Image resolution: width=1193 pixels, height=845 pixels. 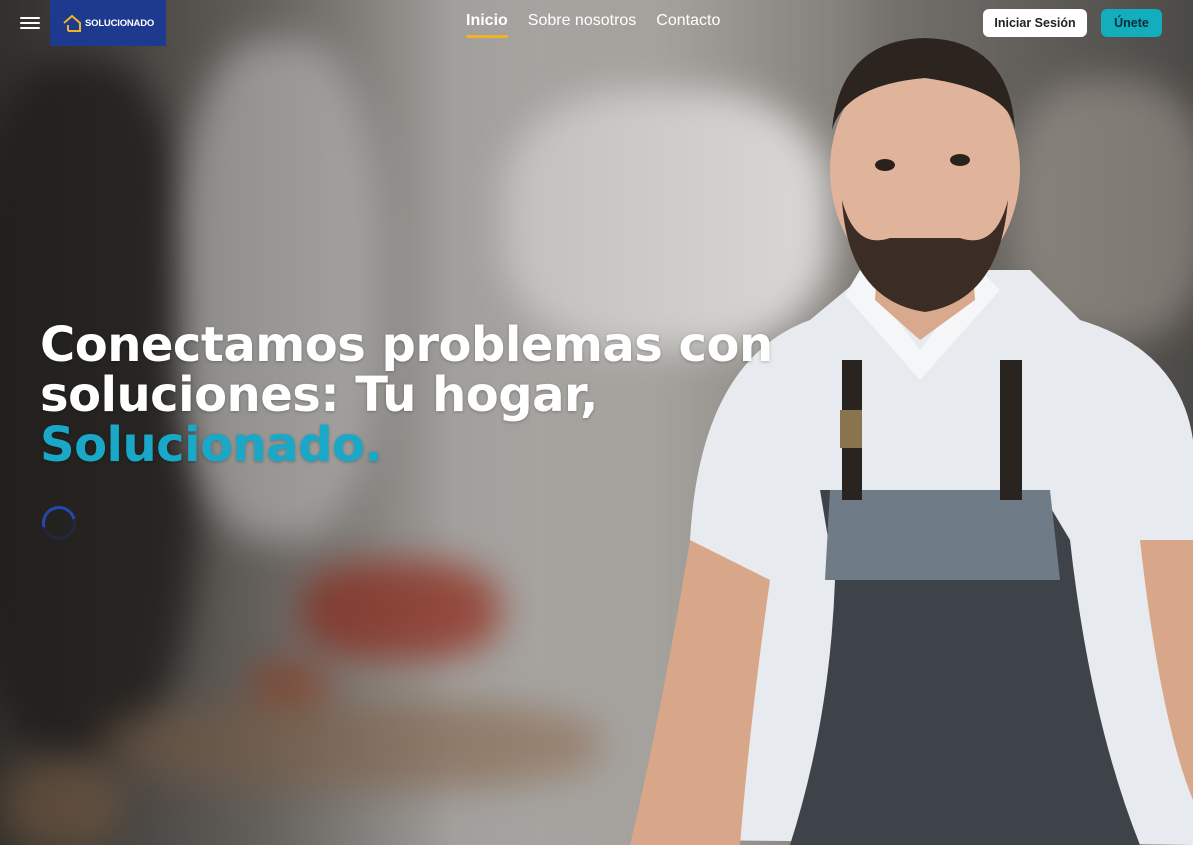 I want to click on house-logo-icon, so click(x=72, y=23).